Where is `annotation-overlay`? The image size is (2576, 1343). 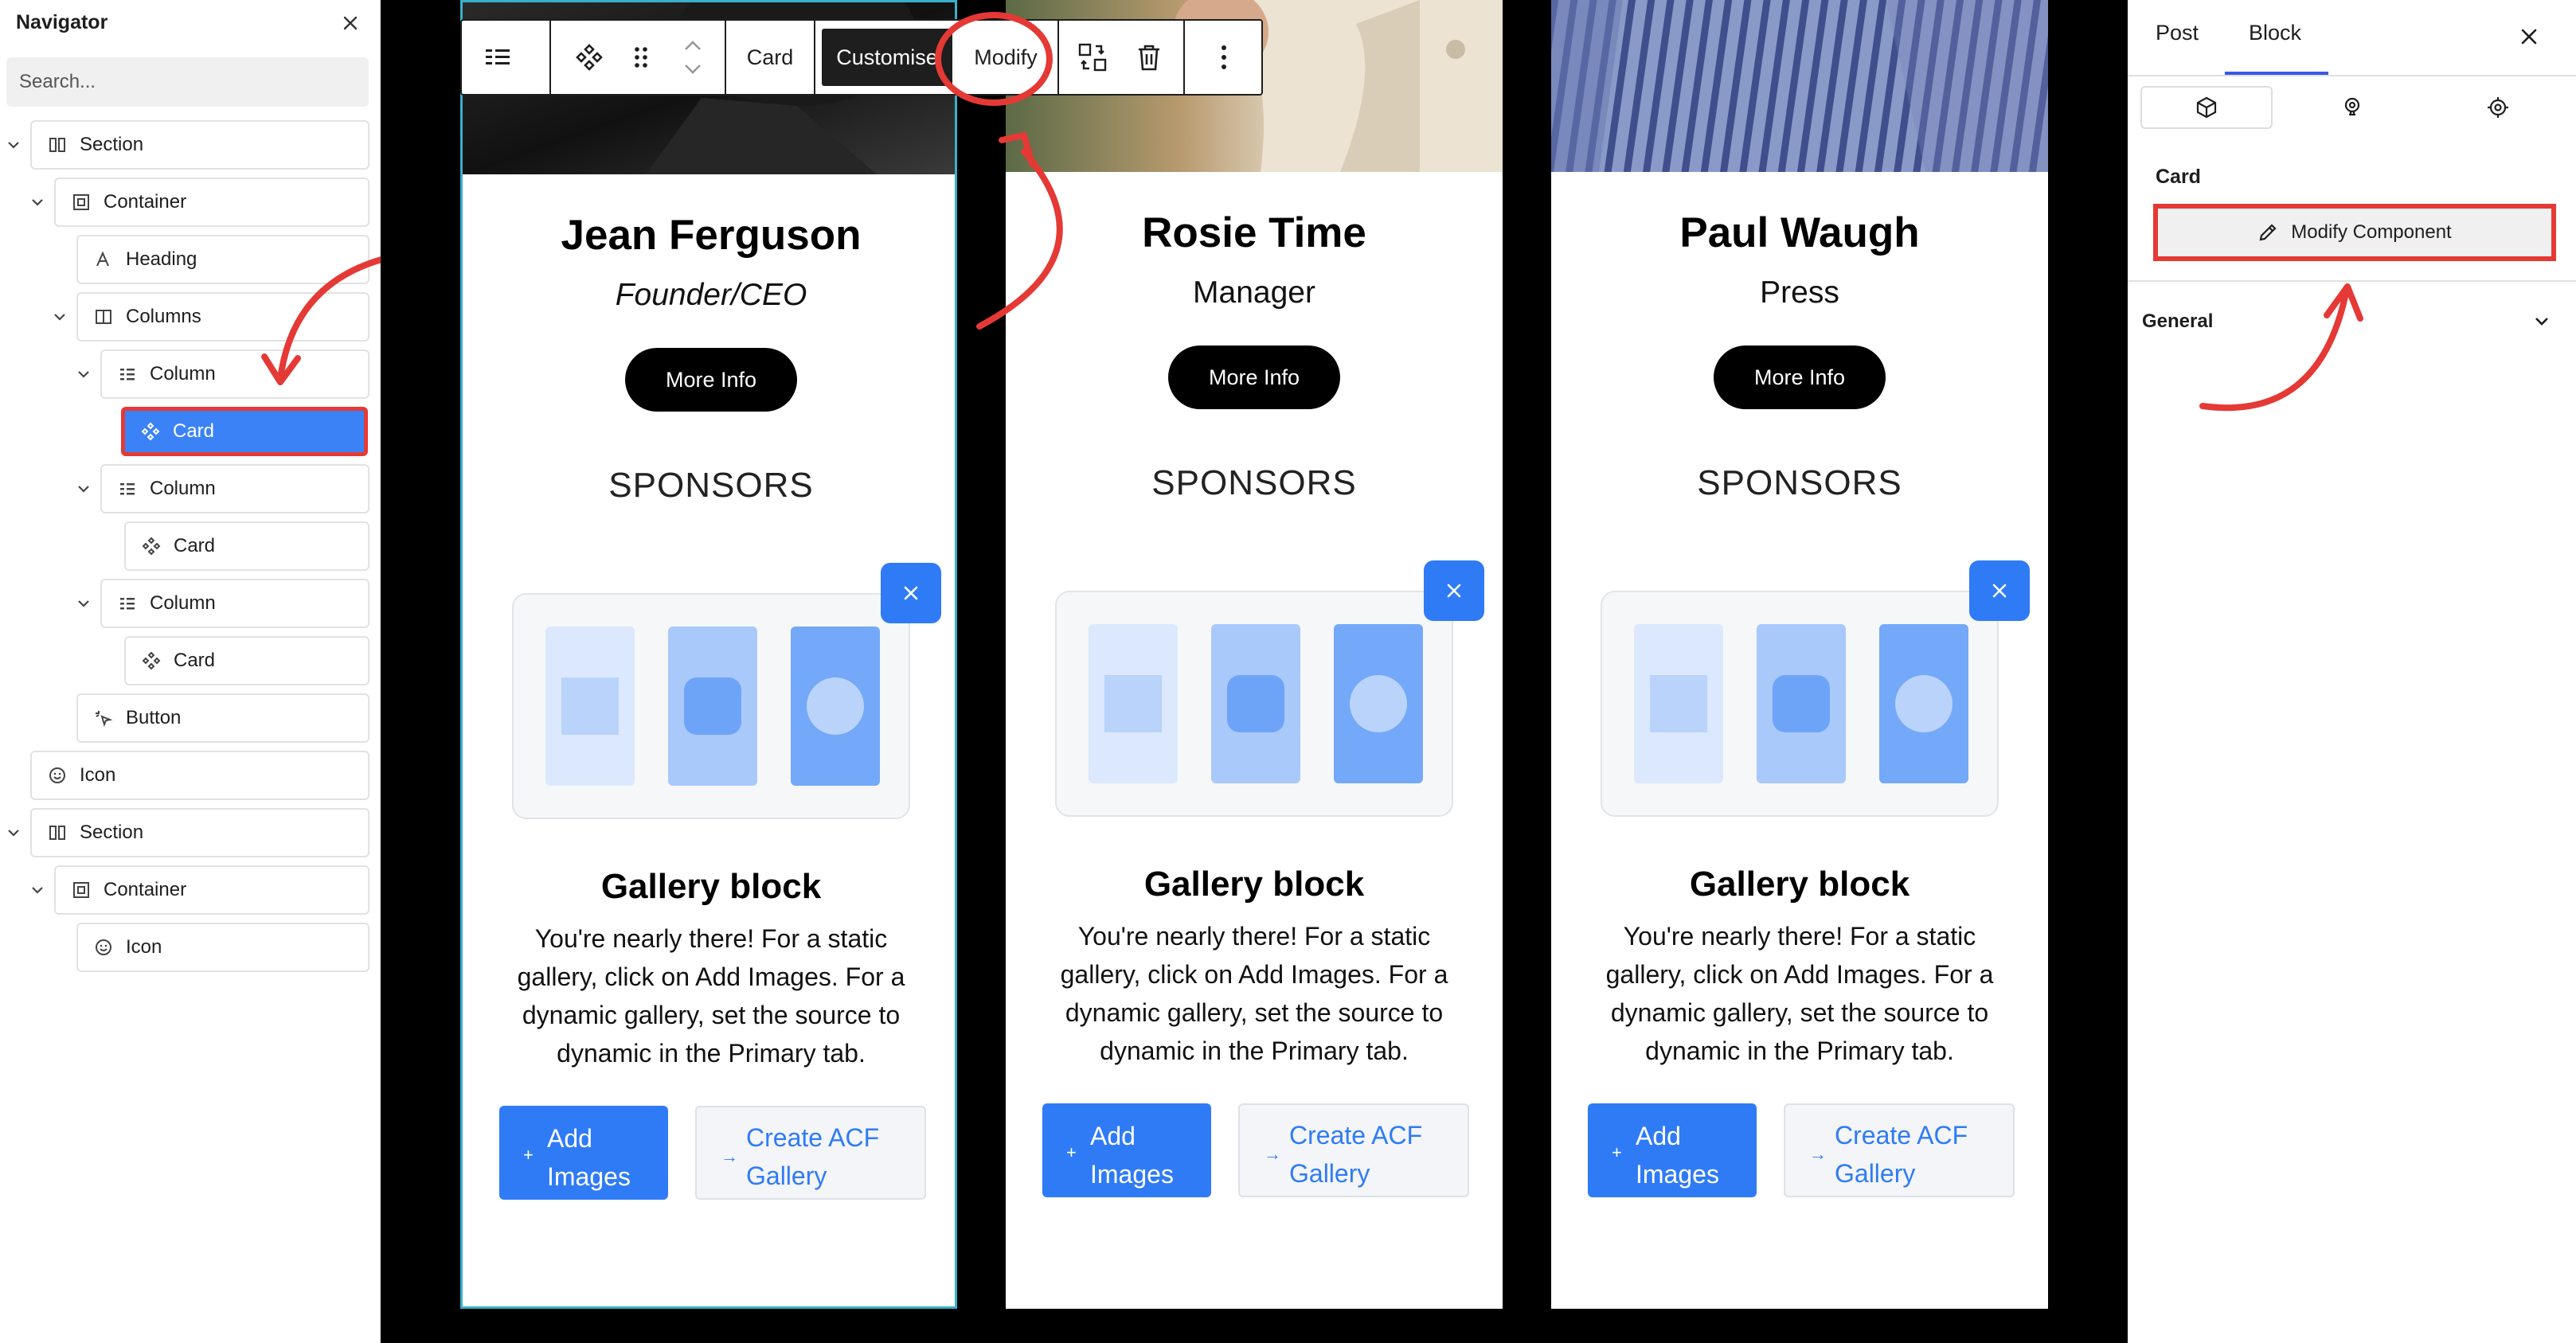 annotation-overlay is located at coordinates (999, 171).